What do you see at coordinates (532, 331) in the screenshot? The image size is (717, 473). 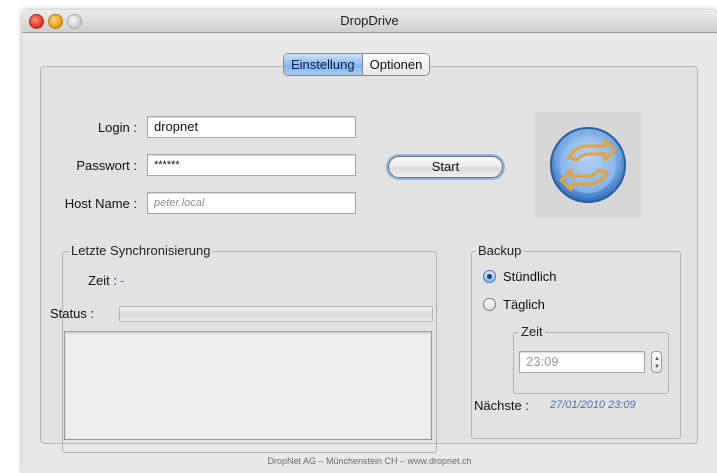 I see `backup-time-title: Zeit` at bounding box center [532, 331].